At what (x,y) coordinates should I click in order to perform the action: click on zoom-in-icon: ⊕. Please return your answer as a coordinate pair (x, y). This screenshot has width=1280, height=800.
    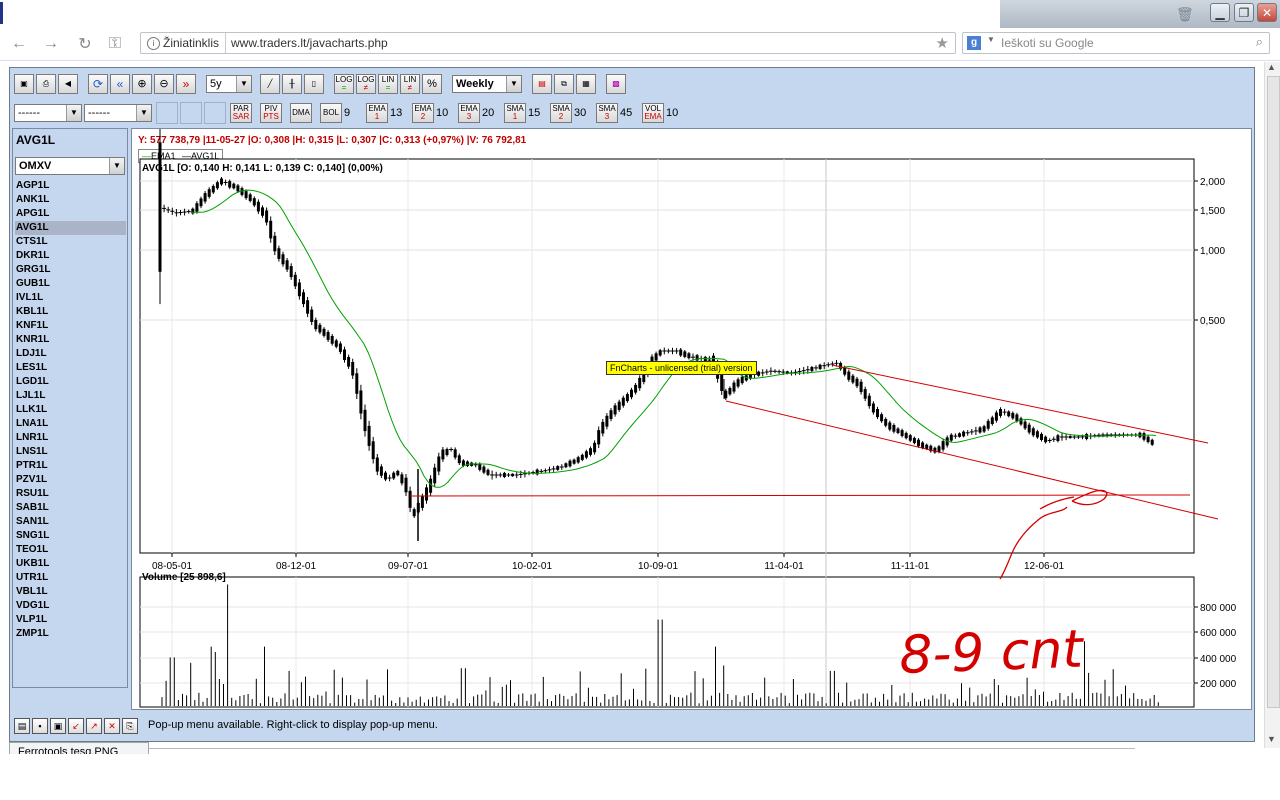
    Looking at the image, I should click on (142, 84).